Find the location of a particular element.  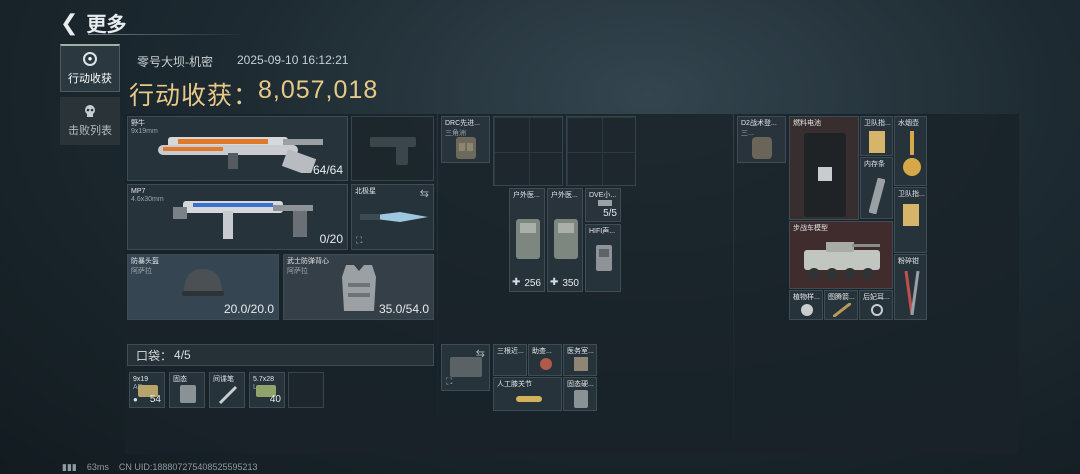

case-icon is located at coordinates (466, 367).